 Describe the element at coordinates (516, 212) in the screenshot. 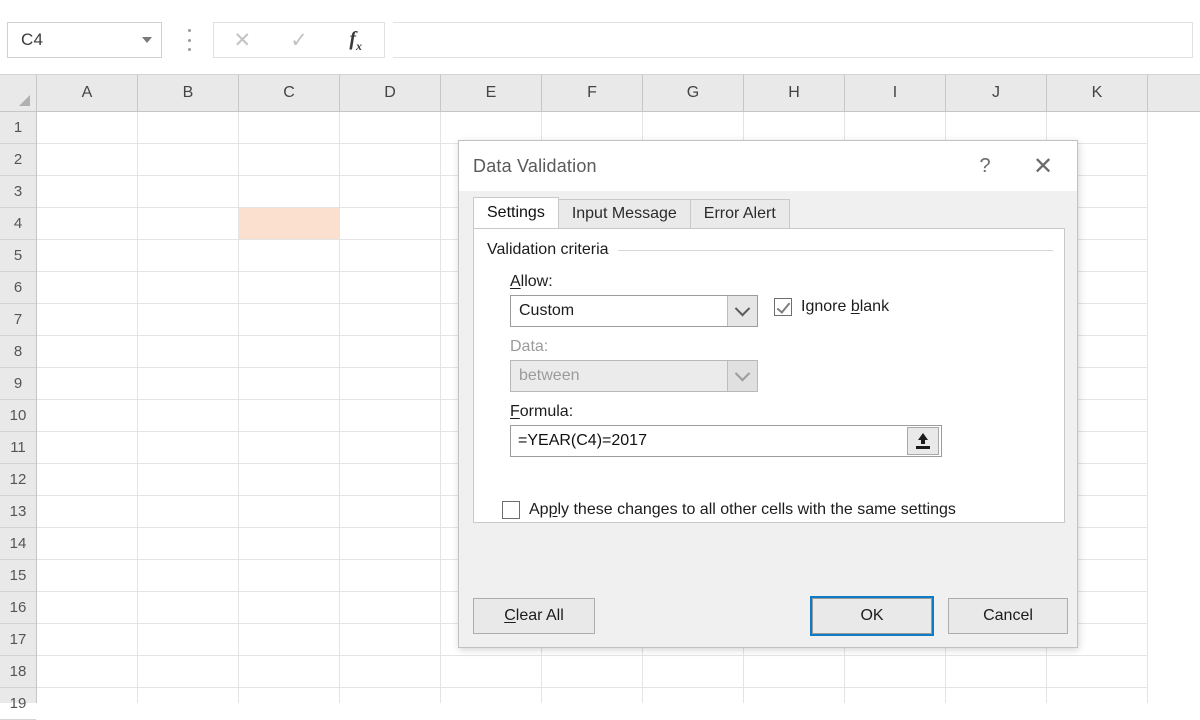

I see `tab-settings: Settings` at that location.